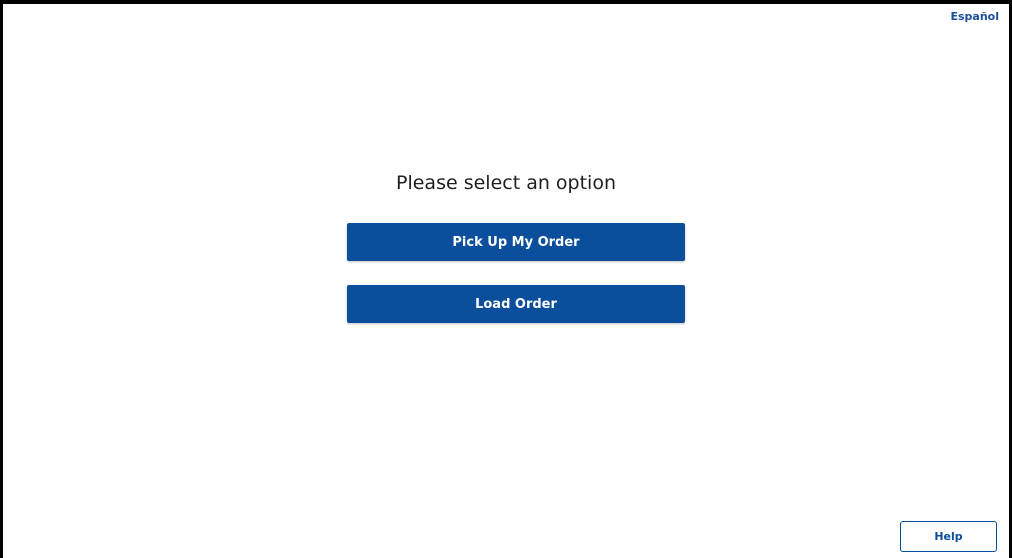 Image resolution: width=1012 pixels, height=558 pixels. What do you see at coordinates (516, 242) in the screenshot?
I see `pick-up-my-order-button: Pick Up My Order` at bounding box center [516, 242].